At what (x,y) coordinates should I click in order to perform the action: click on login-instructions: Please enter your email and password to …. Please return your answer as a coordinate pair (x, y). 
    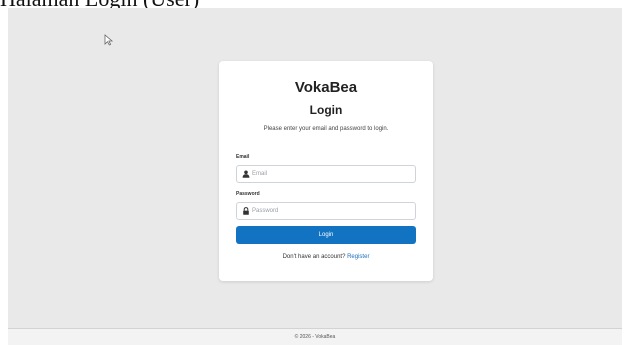
    Looking at the image, I should click on (326, 129).